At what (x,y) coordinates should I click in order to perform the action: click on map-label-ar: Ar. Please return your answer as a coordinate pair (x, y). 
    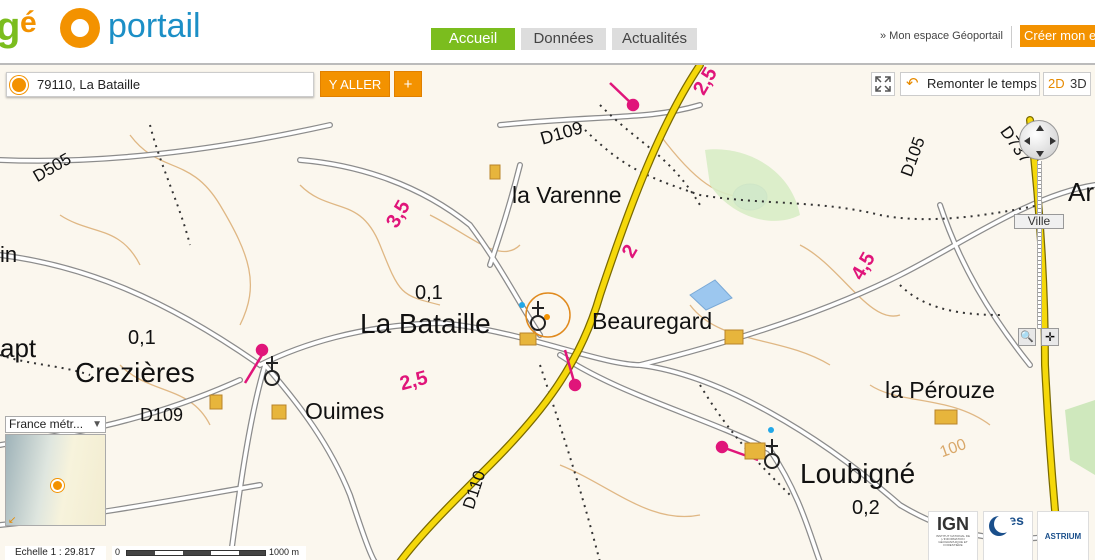
    Looking at the image, I should click on (1081, 192).